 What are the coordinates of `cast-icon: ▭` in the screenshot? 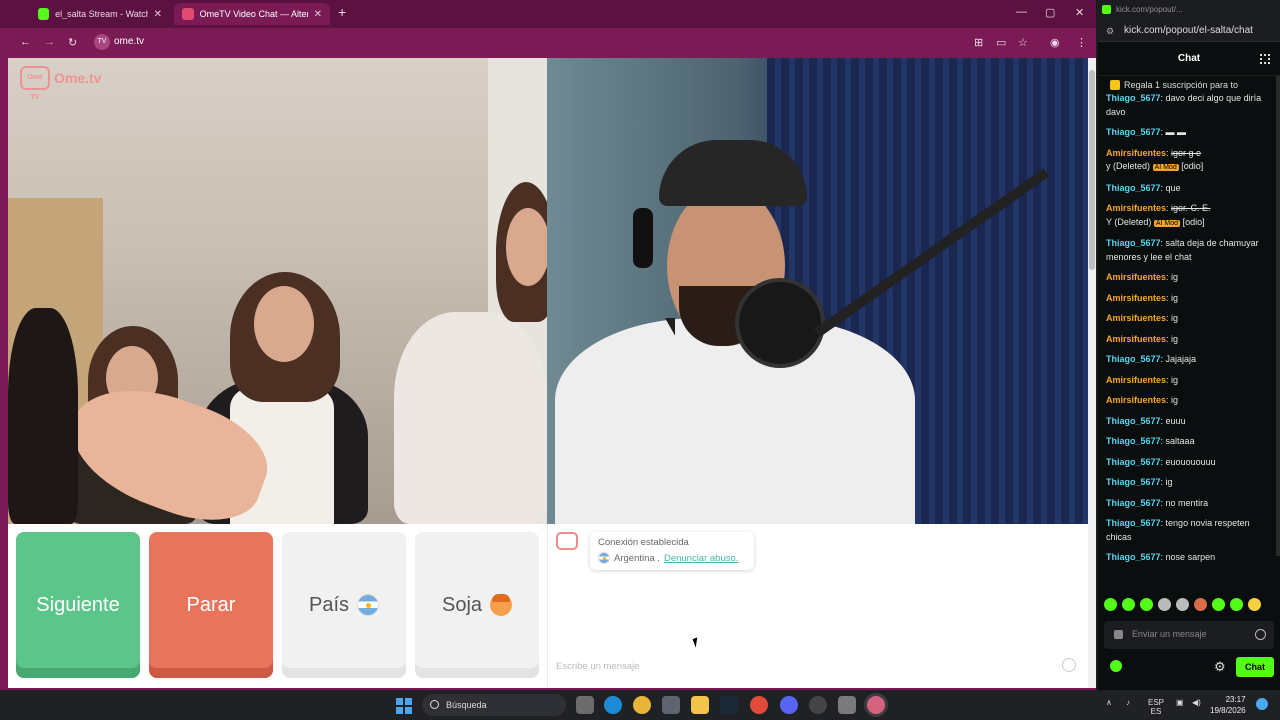 It's located at (1001, 42).